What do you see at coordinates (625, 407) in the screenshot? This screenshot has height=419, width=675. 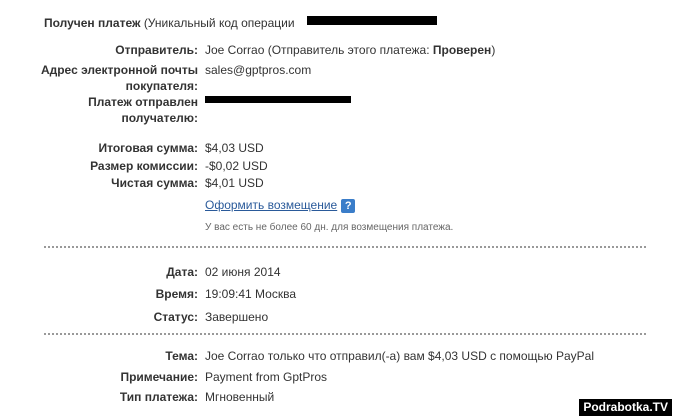 I see `watermark-logo: Podrabotka.TV` at bounding box center [625, 407].